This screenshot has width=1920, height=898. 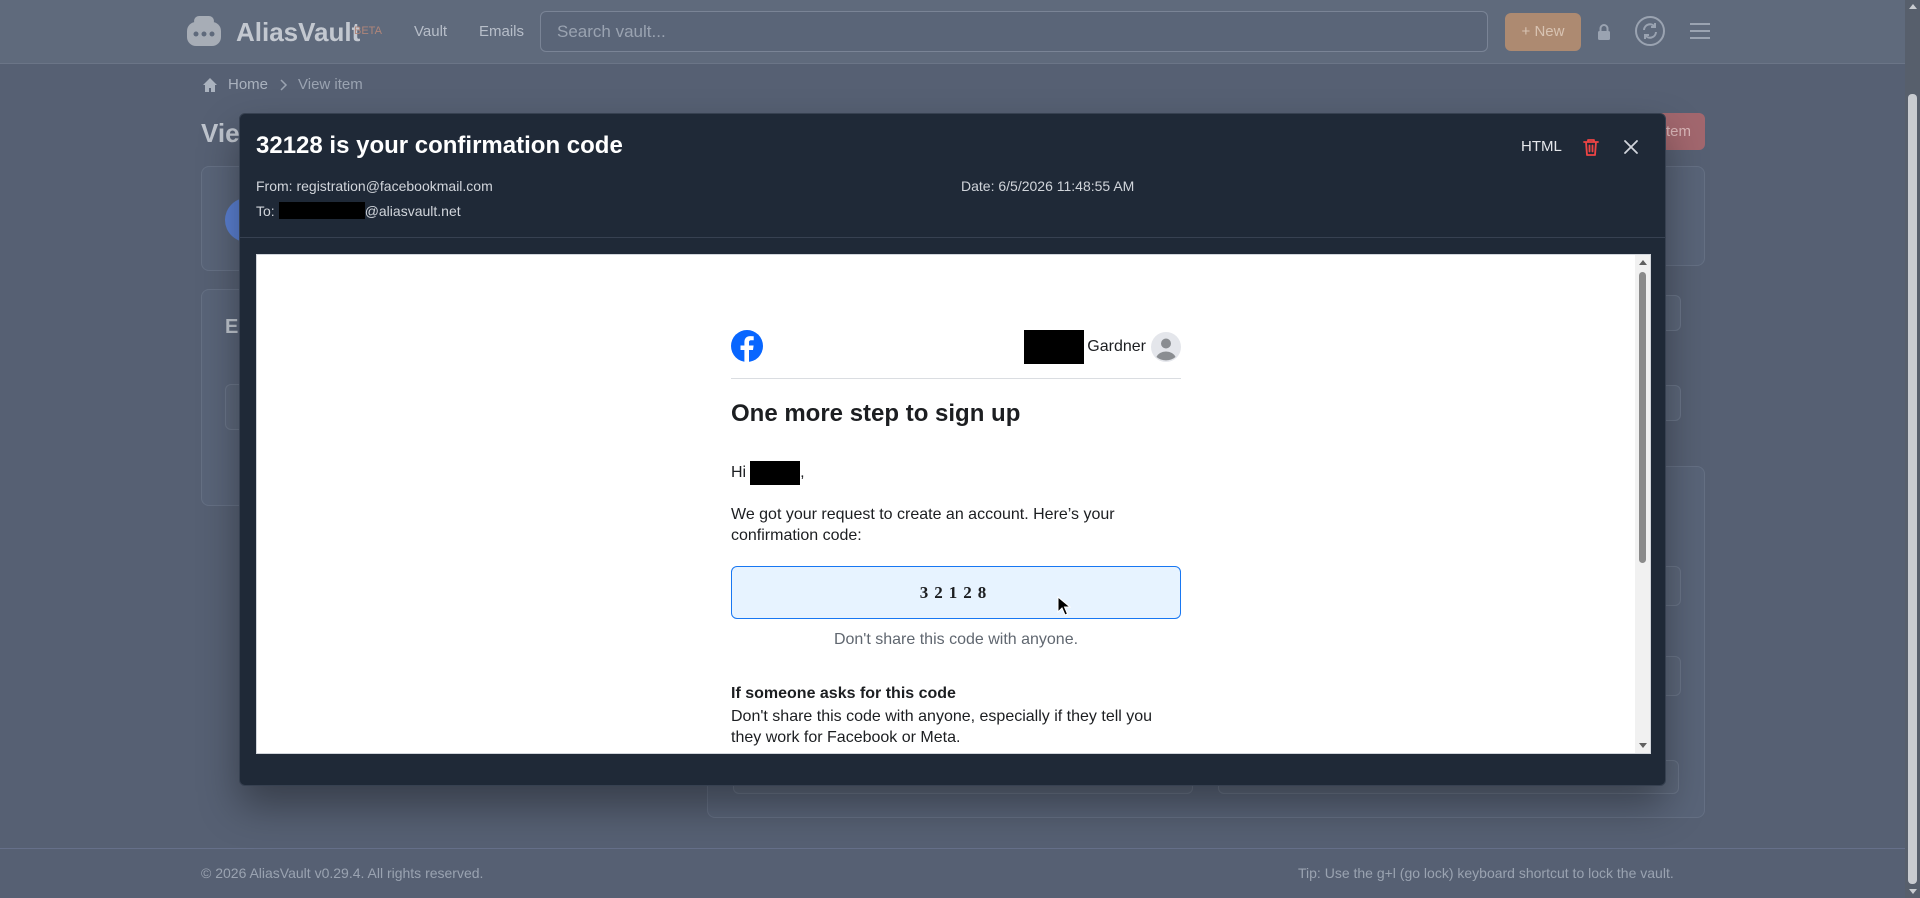 I want to click on email-heading: One more step to sign up, so click(x=876, y=413).